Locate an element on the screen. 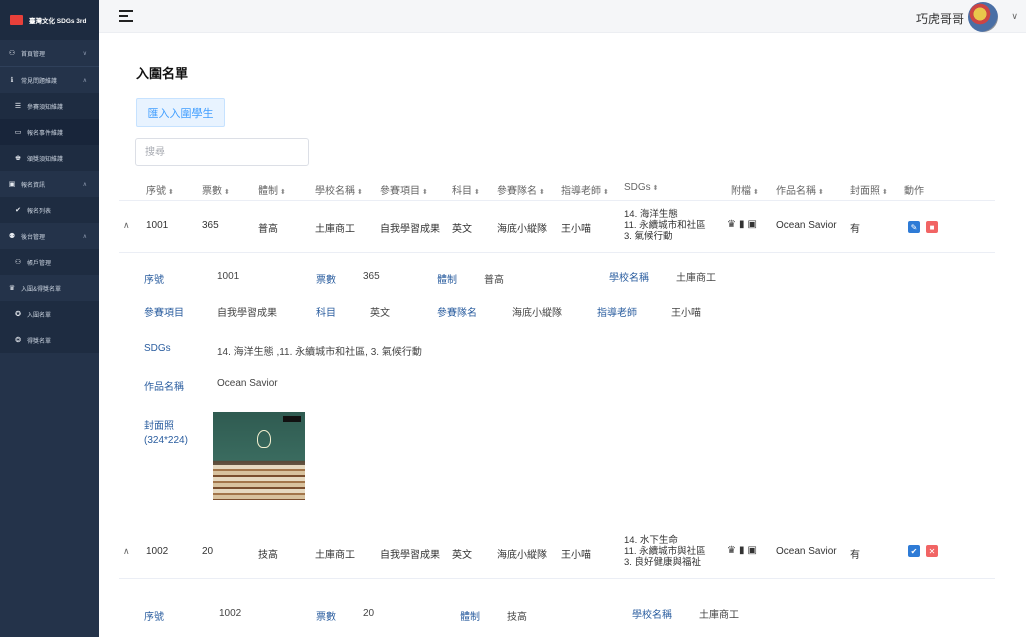  cell-school: 土庫商工 is located at coordinates (335, 555).